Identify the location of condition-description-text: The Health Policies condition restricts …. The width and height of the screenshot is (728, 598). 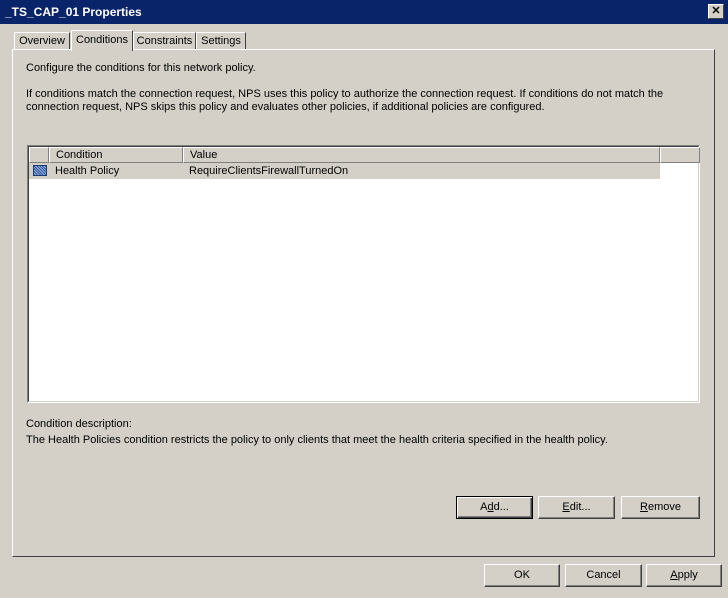
(317, 440).